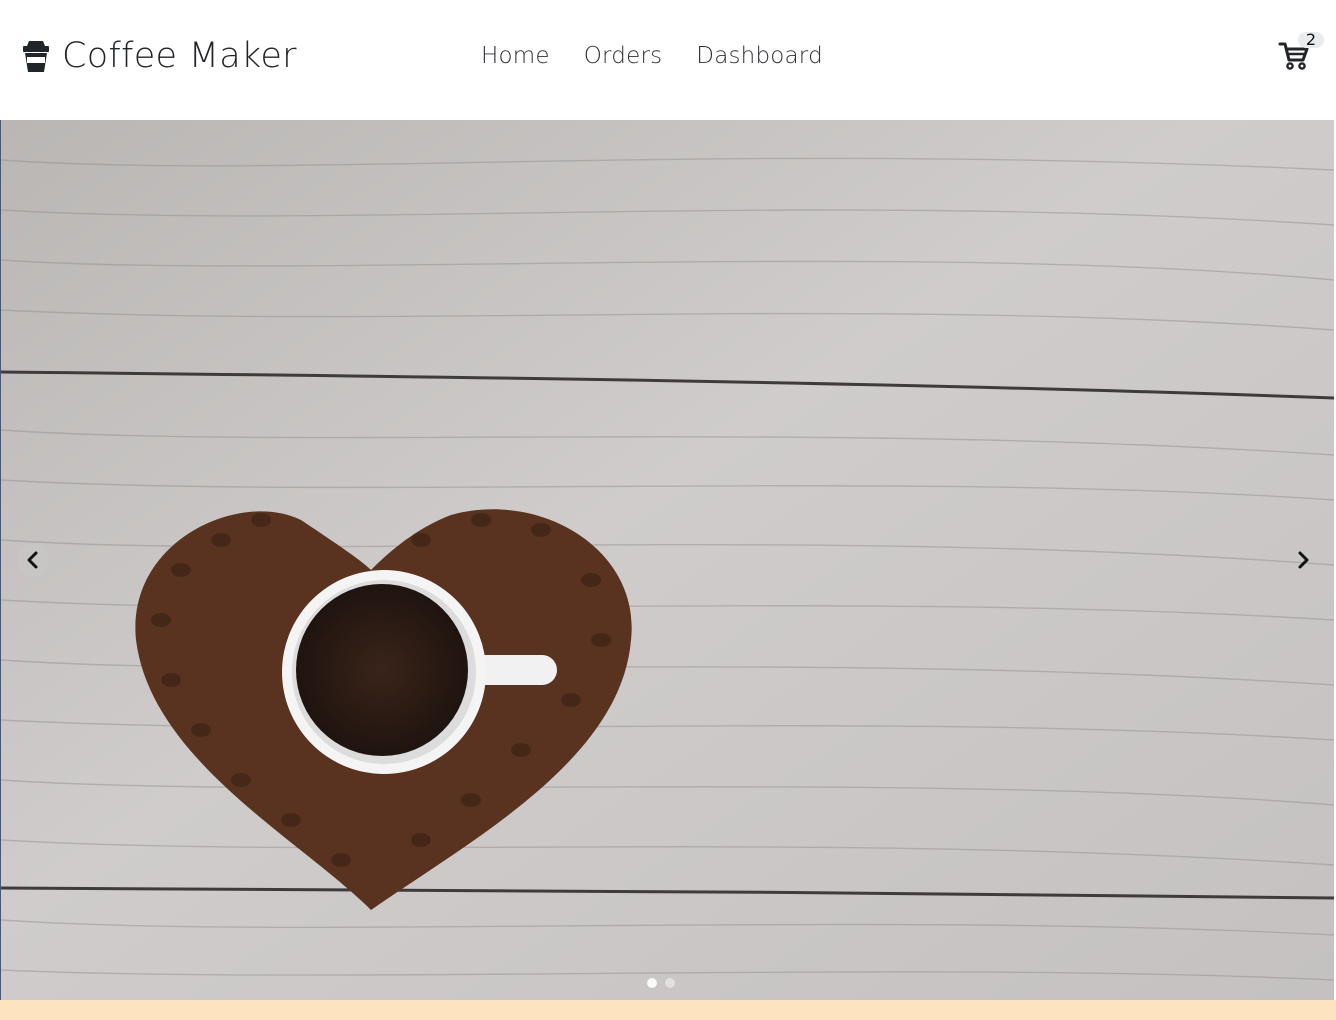 The image size is (1336, 1020). Describe the element at coordinates (668, 1010) in the screenshot. I see `section-below-hero` at that location.